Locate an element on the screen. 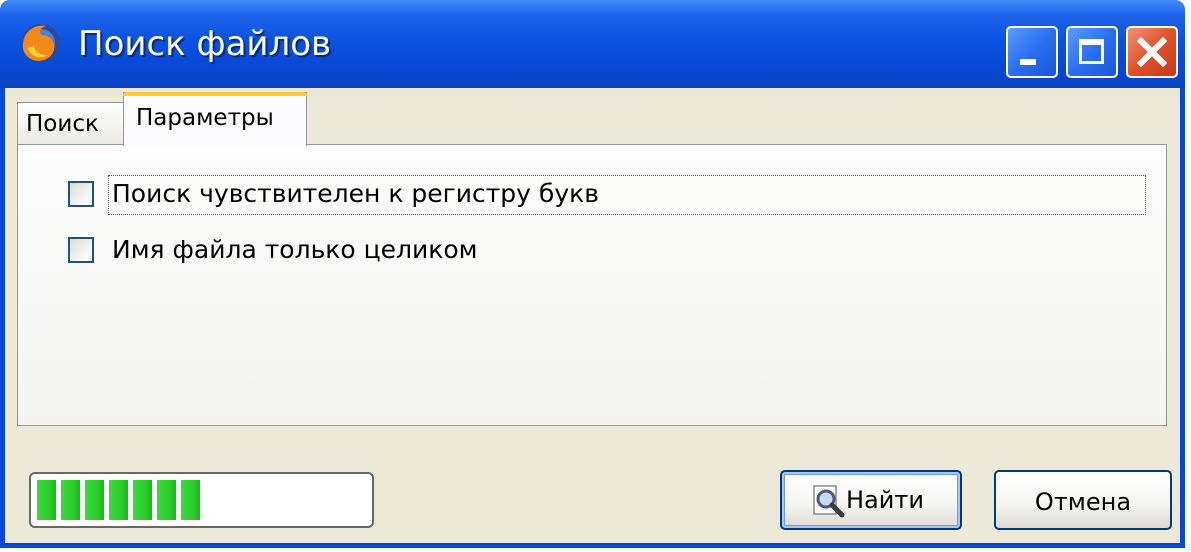 This screenshot has width=1191, height=552. tab-search-label: Поиск is located at coordinates (62, 124).